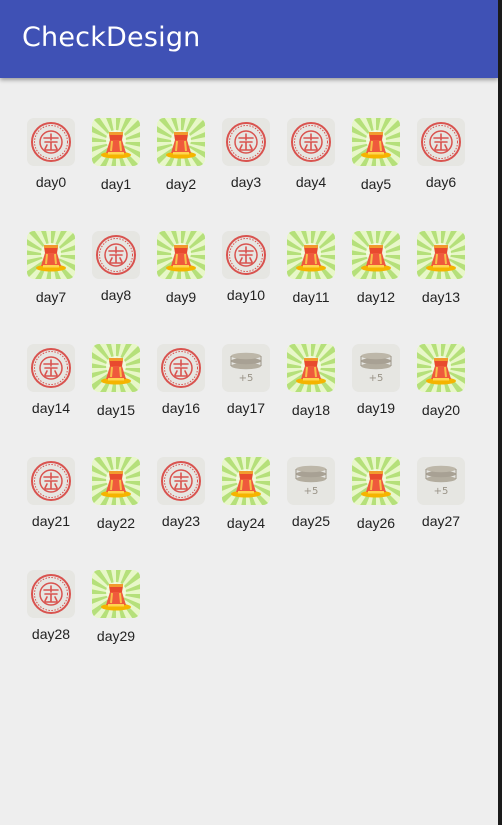 The height and width of the screenshot is (825, 502). Describe the element at coordinates (116, 636) in the screenshot. I see `day-label: day29` at that location.